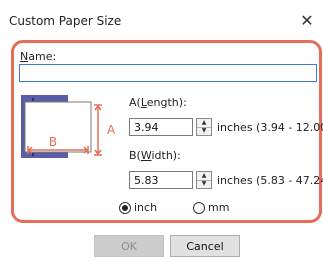  I want to click on unit-mm-label: mm, so click(218, 207).